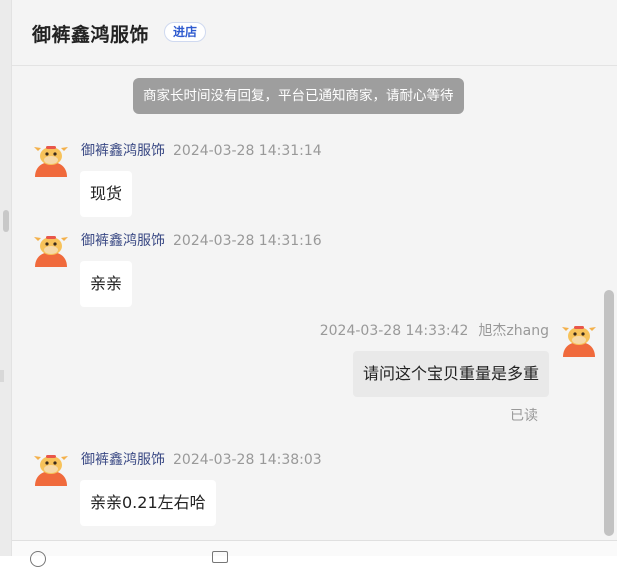  Describe the element at coordinates (6, 221) in the screenshot. I see `left-scroll-marker` at that location.